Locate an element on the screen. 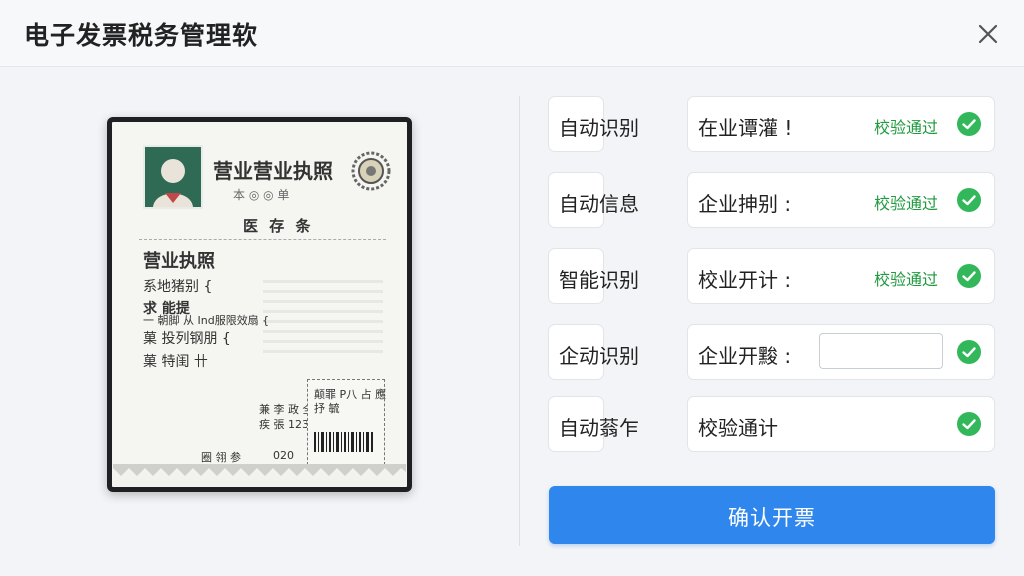  close-icon is located at coordinates (988, 34).